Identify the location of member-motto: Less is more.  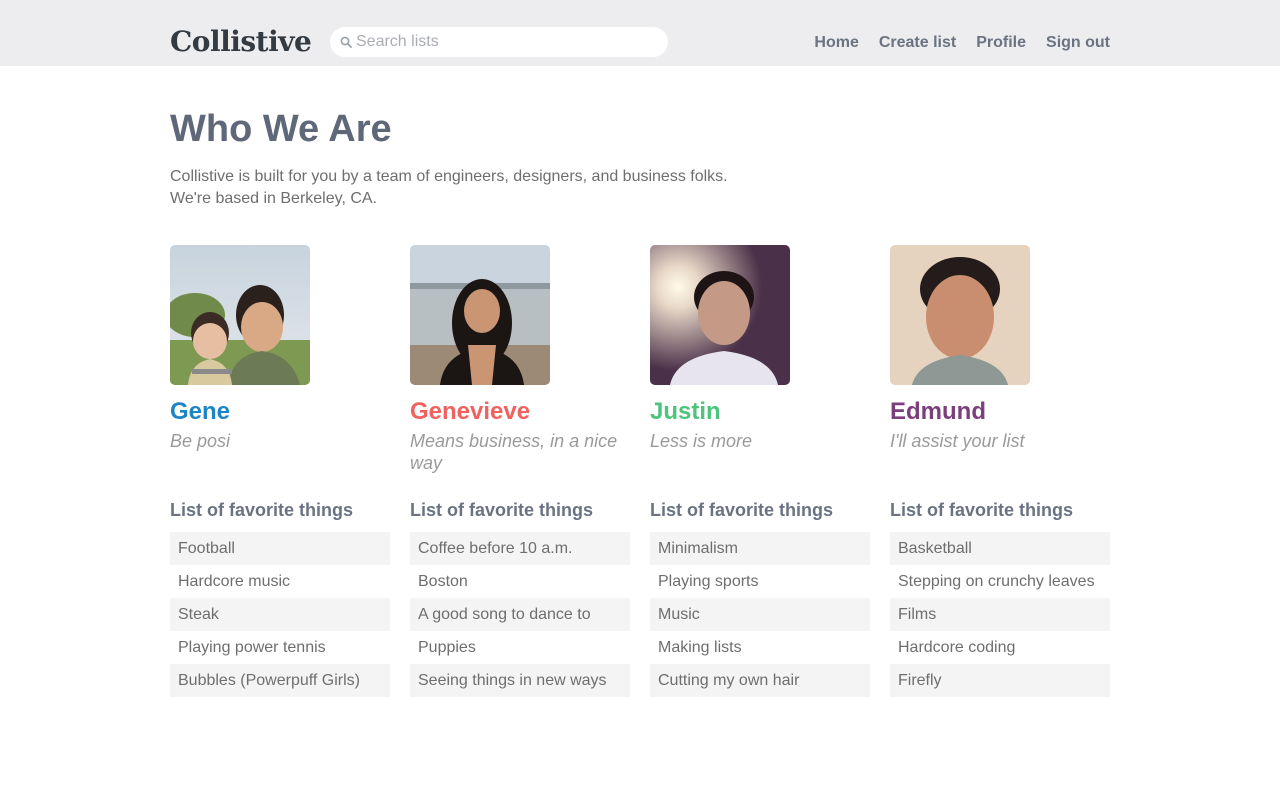
(701, 441).